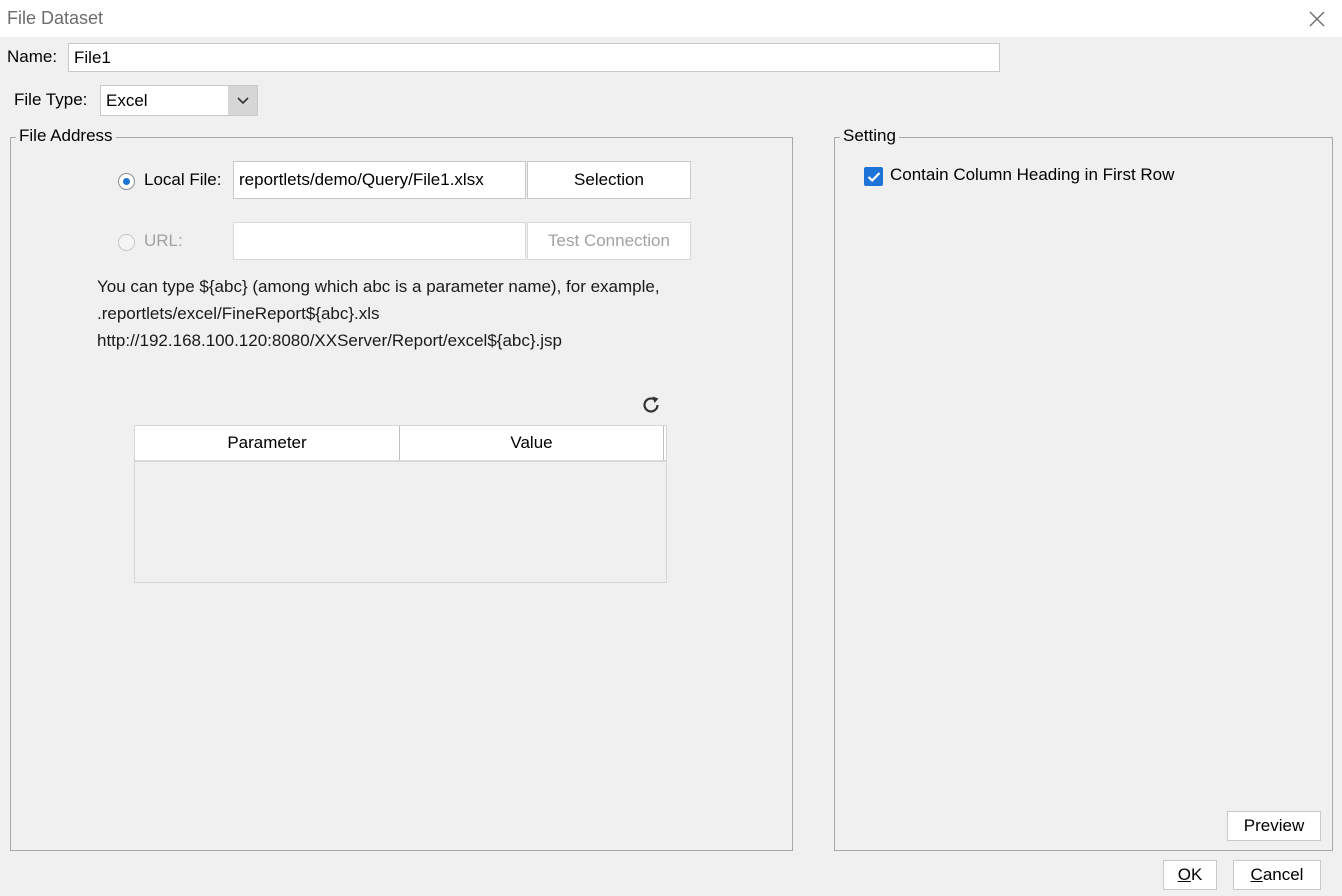 The height and width of the screenshot is (896, 1342). I want to click on ok-label-rest: K, so click(1196, 874).